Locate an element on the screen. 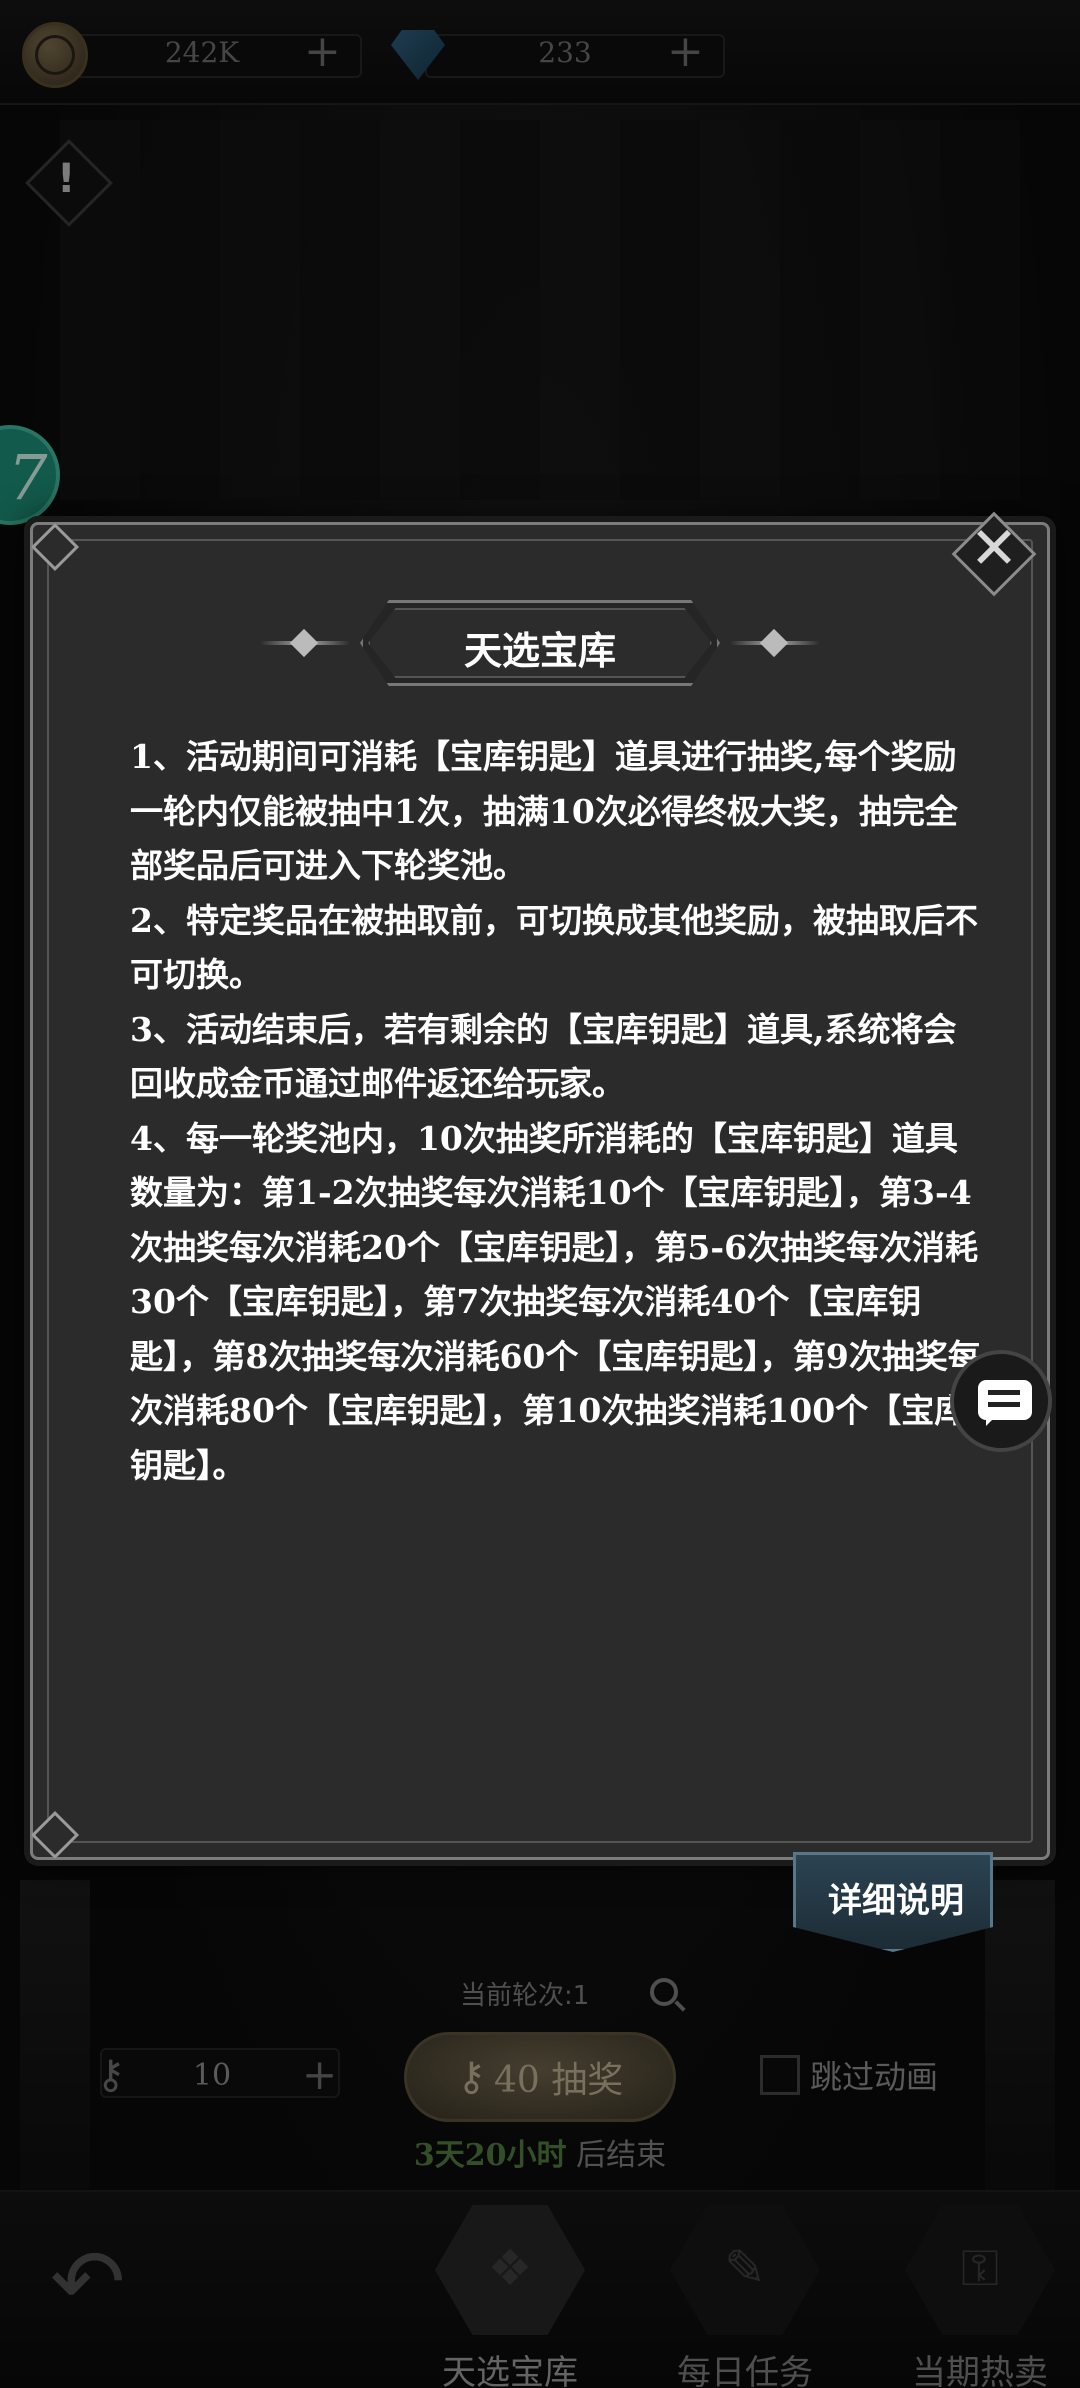  chat-button is located at coordinates (1001, 1401).